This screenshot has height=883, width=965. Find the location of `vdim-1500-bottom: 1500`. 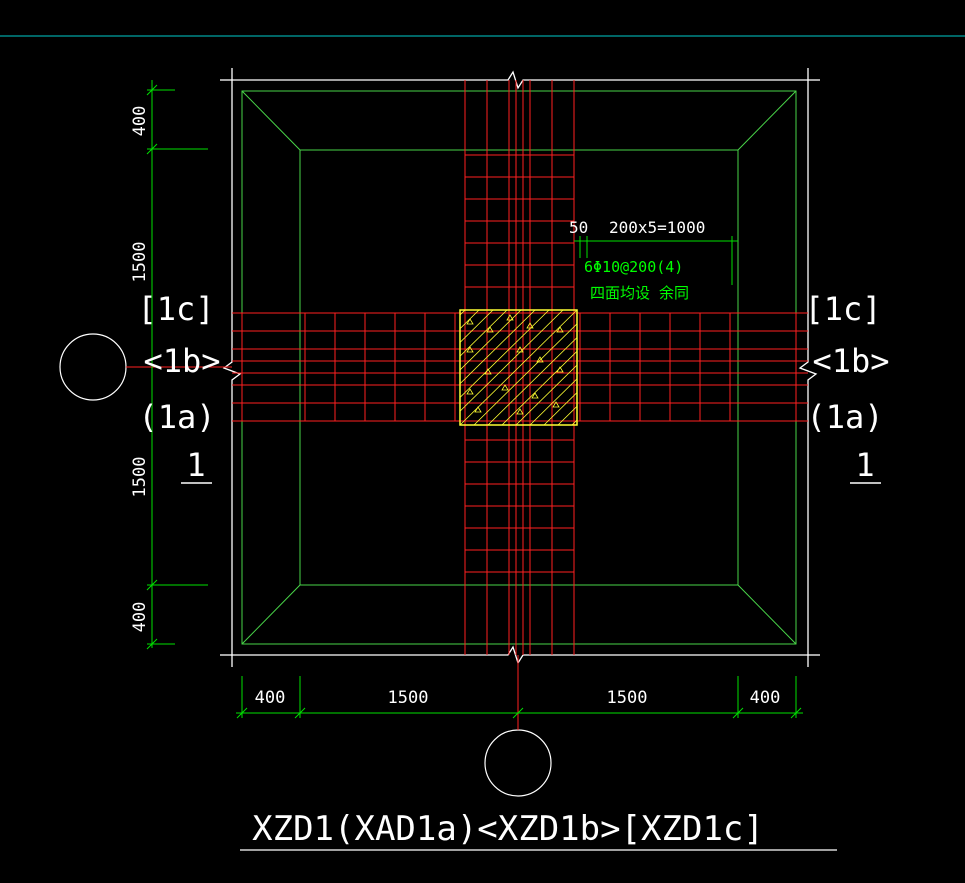

vdim-1500-bottom: 1500 is located at coordinates (140, 477).